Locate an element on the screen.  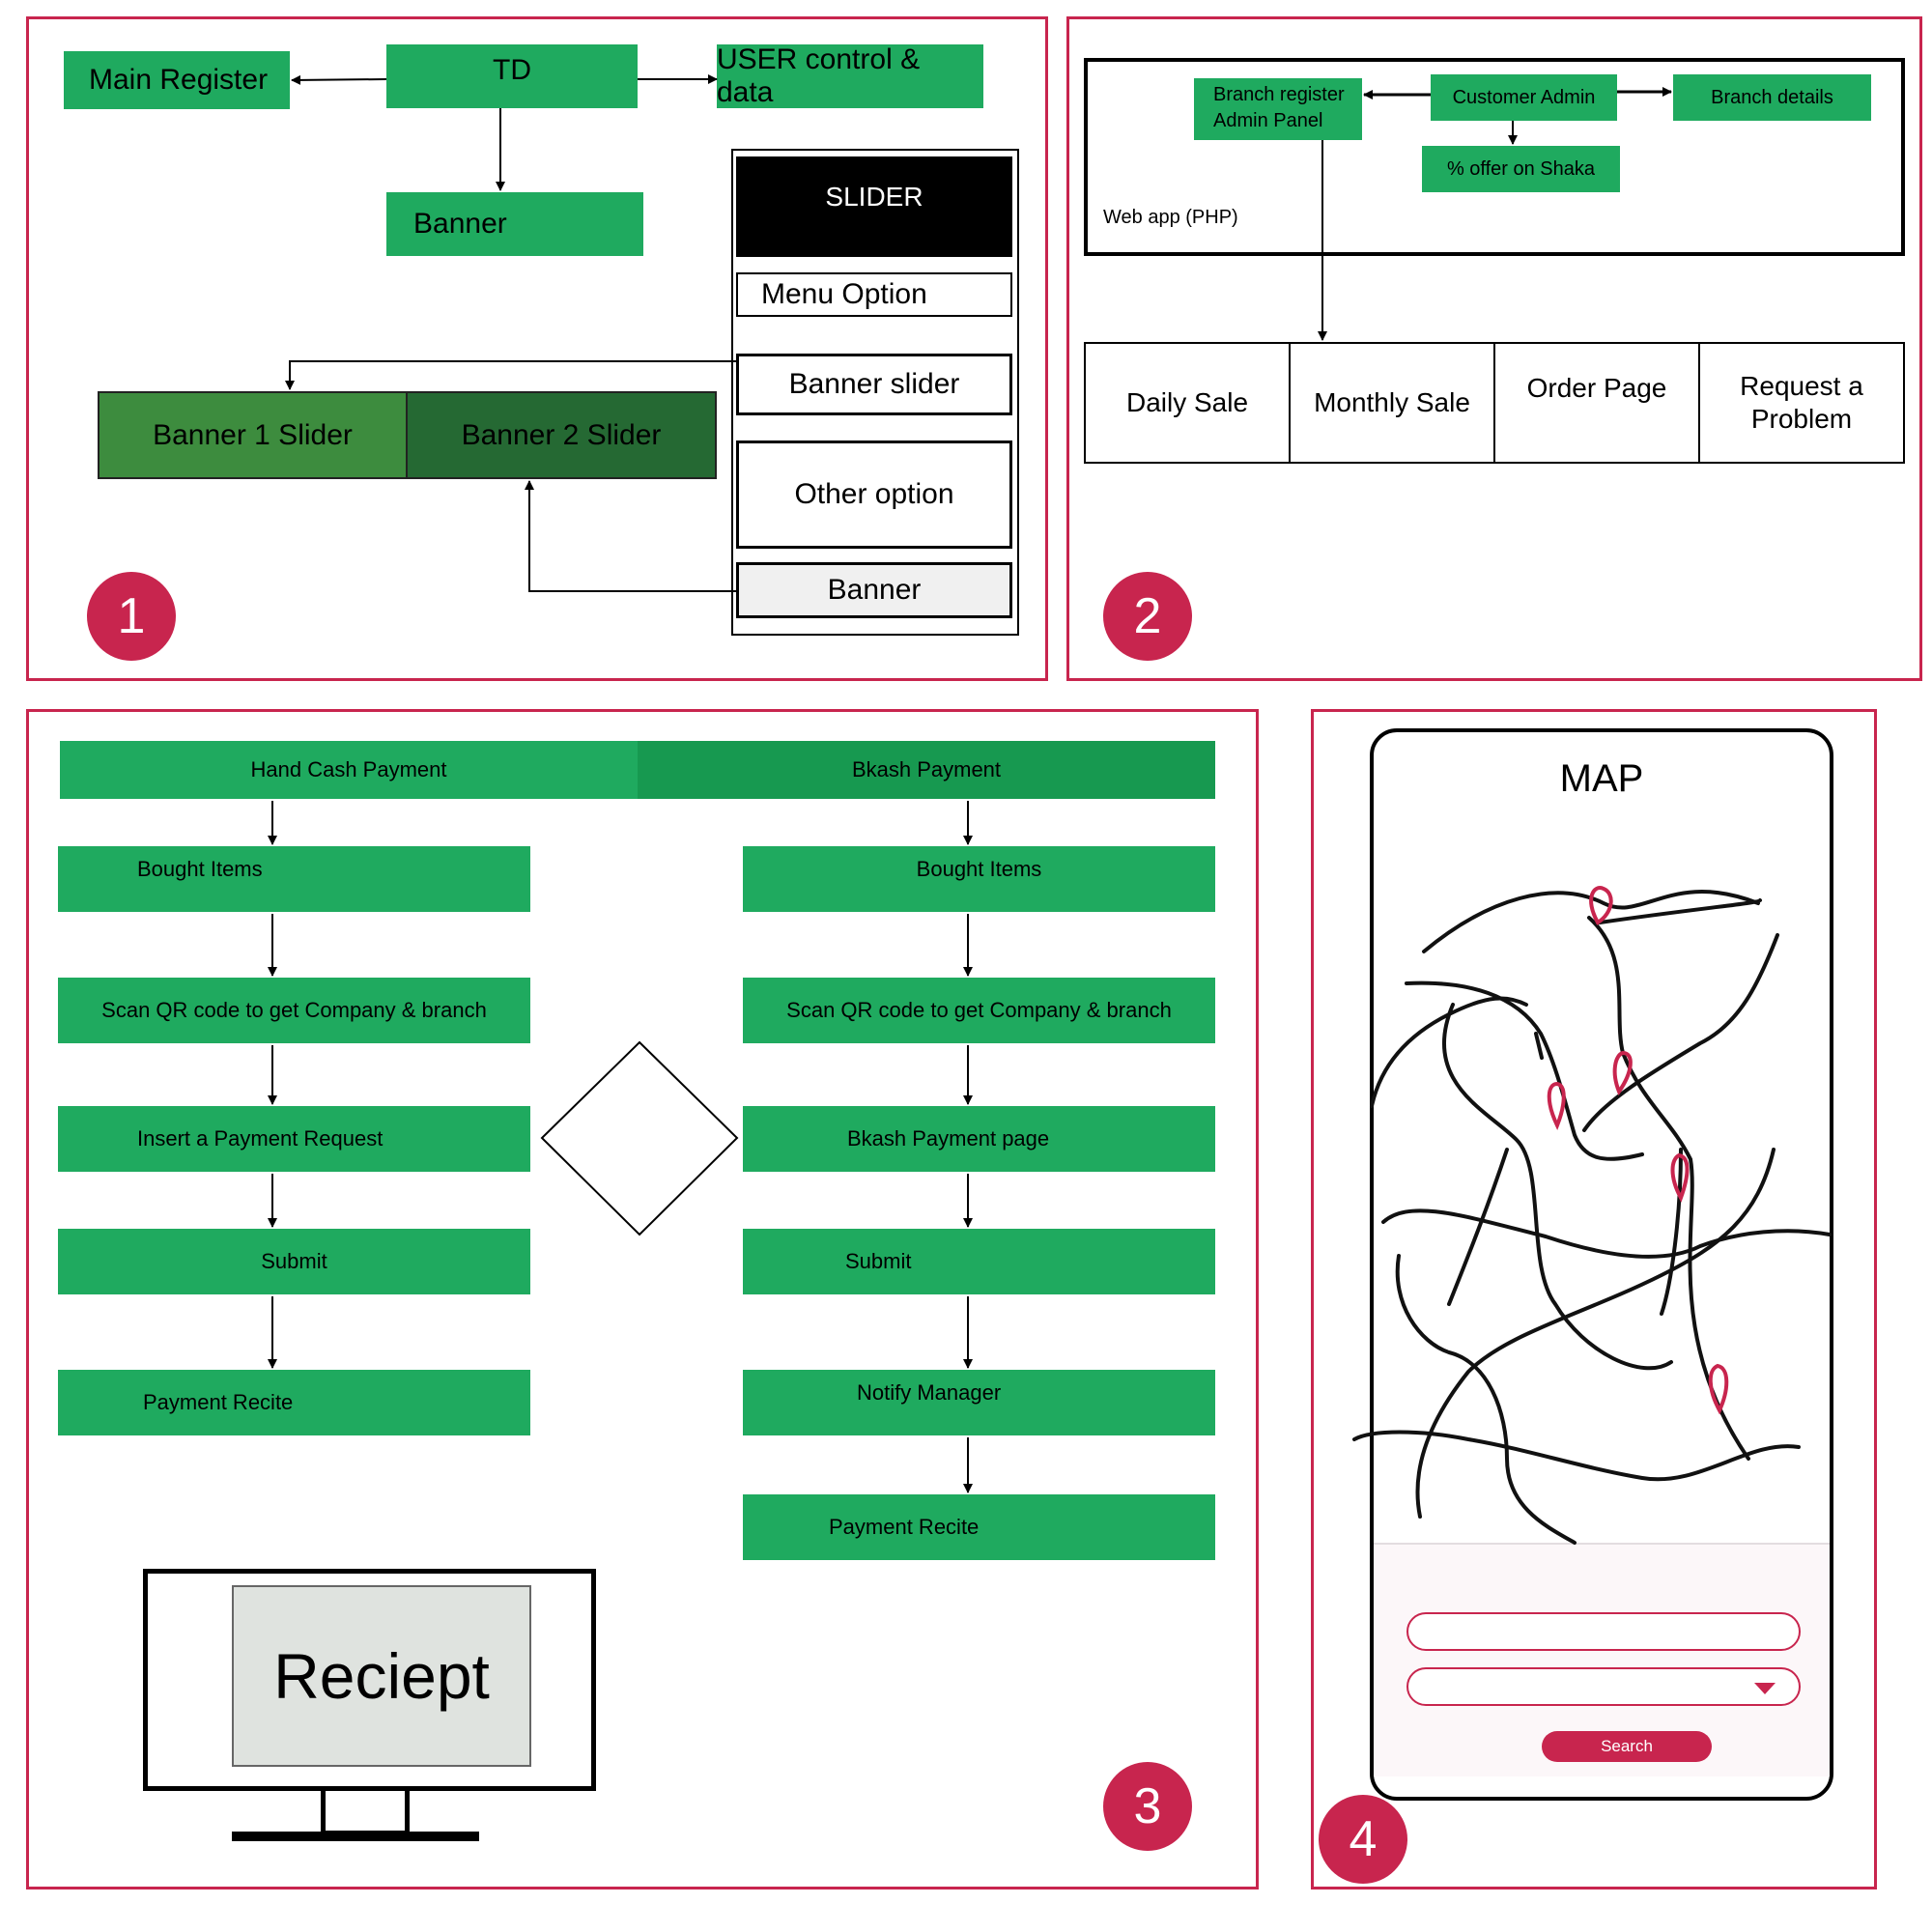
left-step-3-label: Insert a Payment Request is located at coordinates (260, 1138).